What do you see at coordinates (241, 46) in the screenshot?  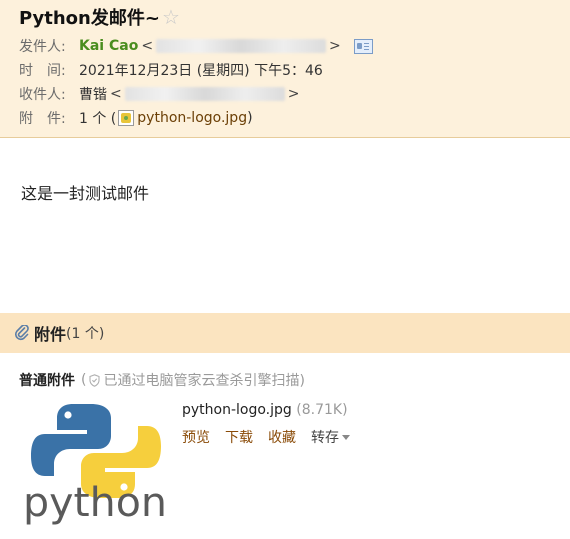 I see `sender-email-redacted` at bounding box center [241, 46].